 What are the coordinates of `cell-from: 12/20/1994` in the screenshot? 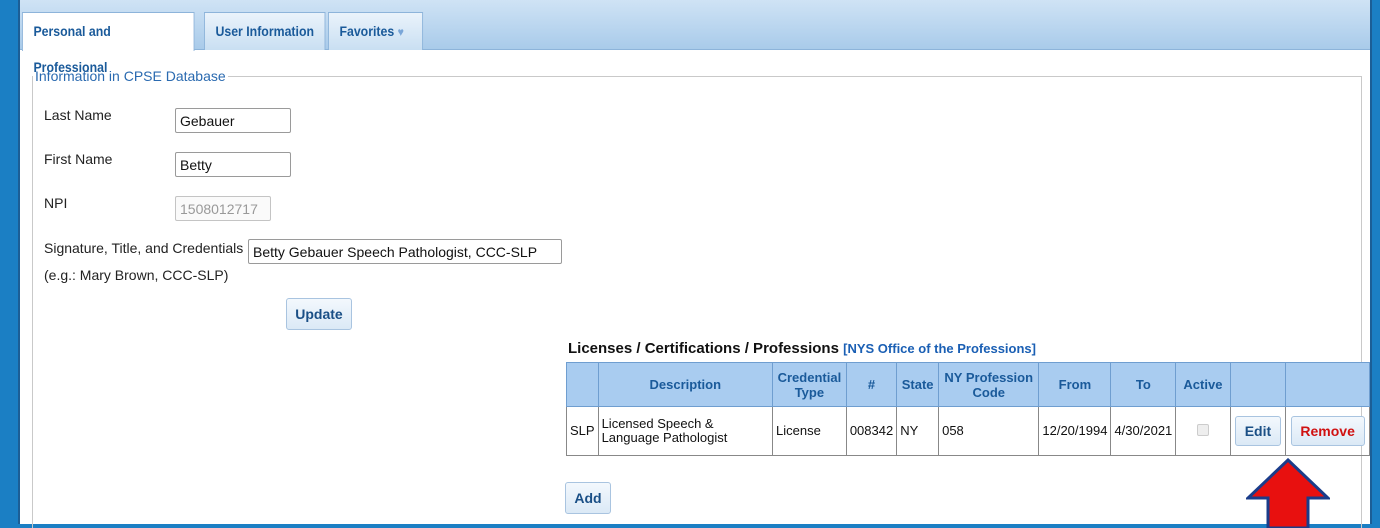 It's located at (1075, 431).